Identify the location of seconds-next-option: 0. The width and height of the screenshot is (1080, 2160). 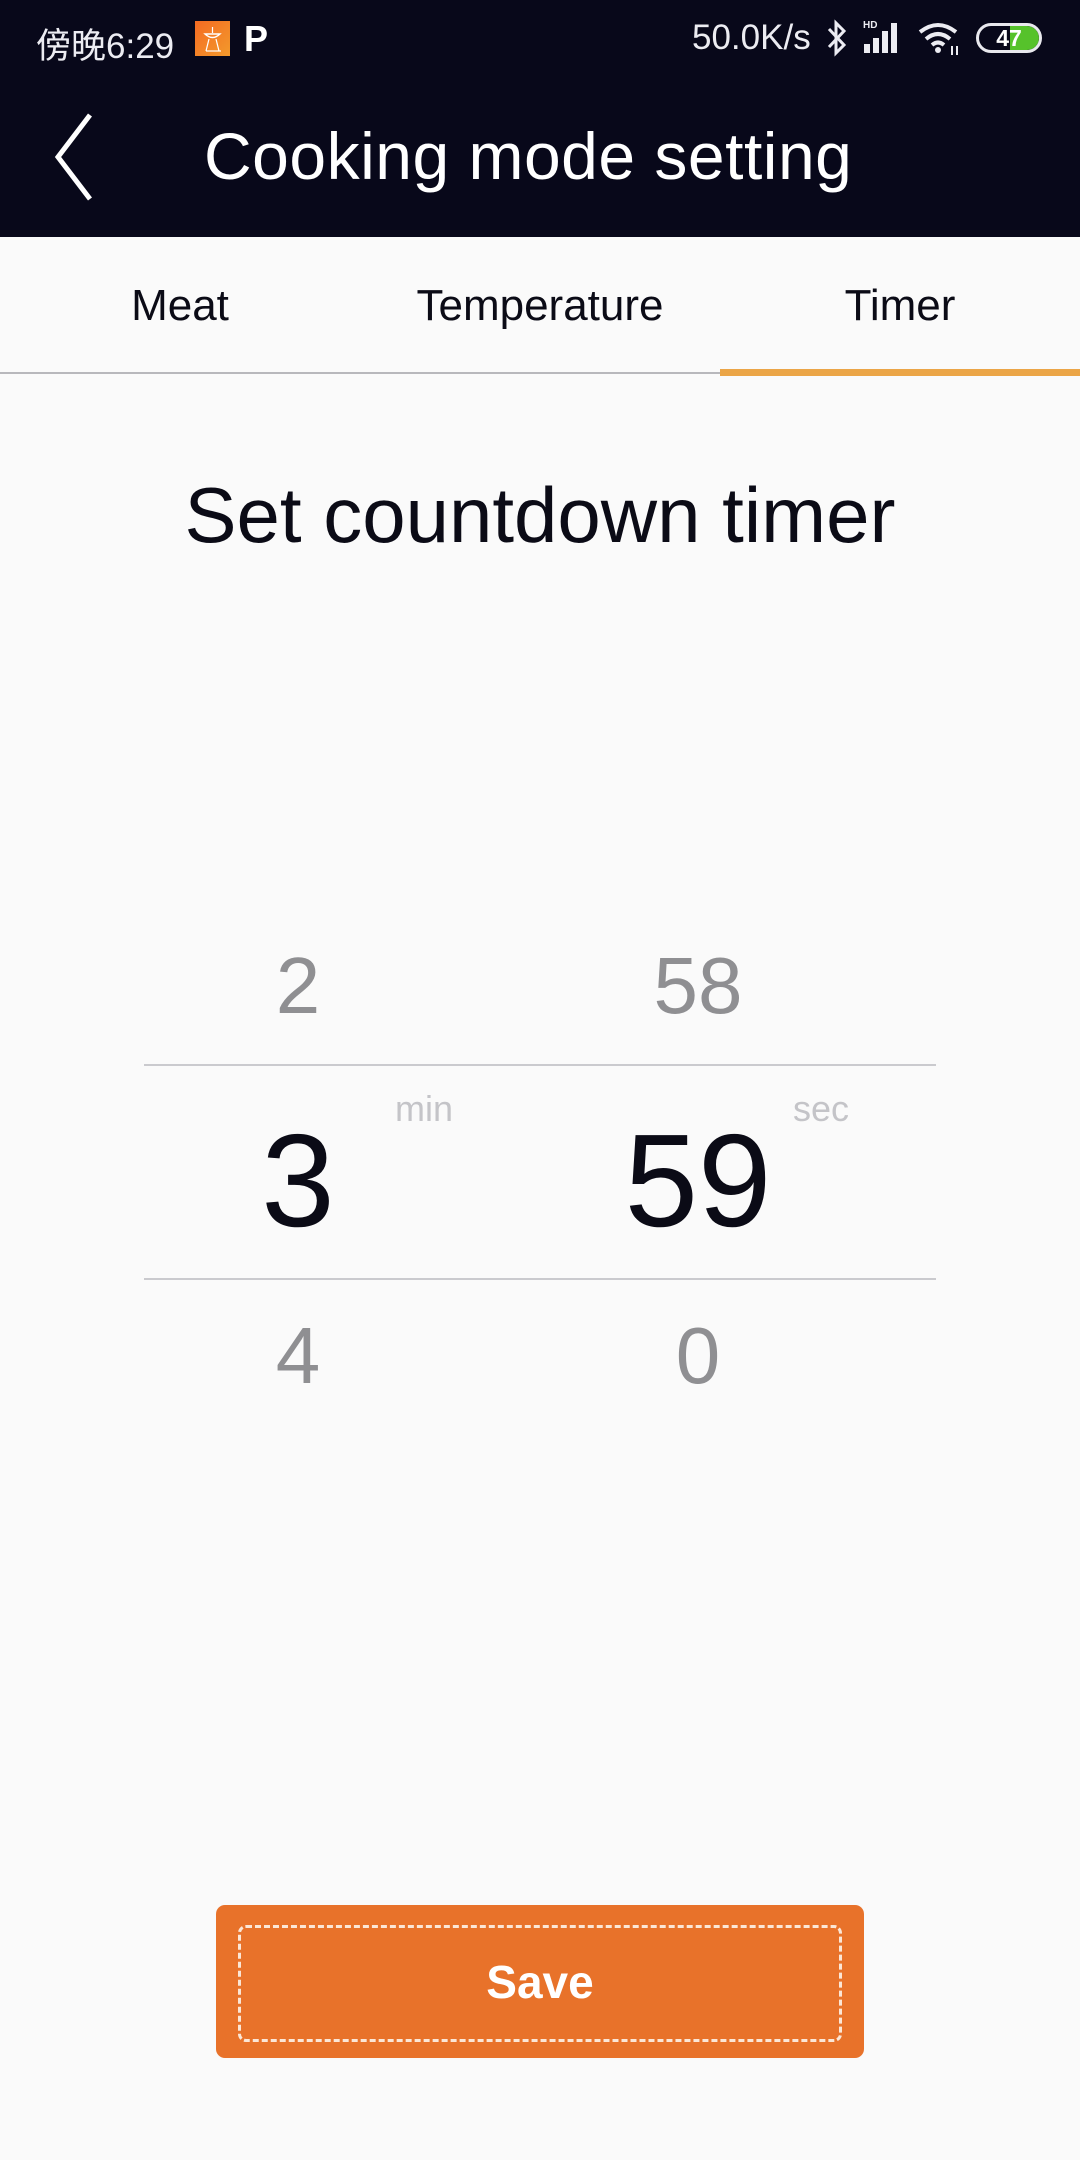
(698, 1356).